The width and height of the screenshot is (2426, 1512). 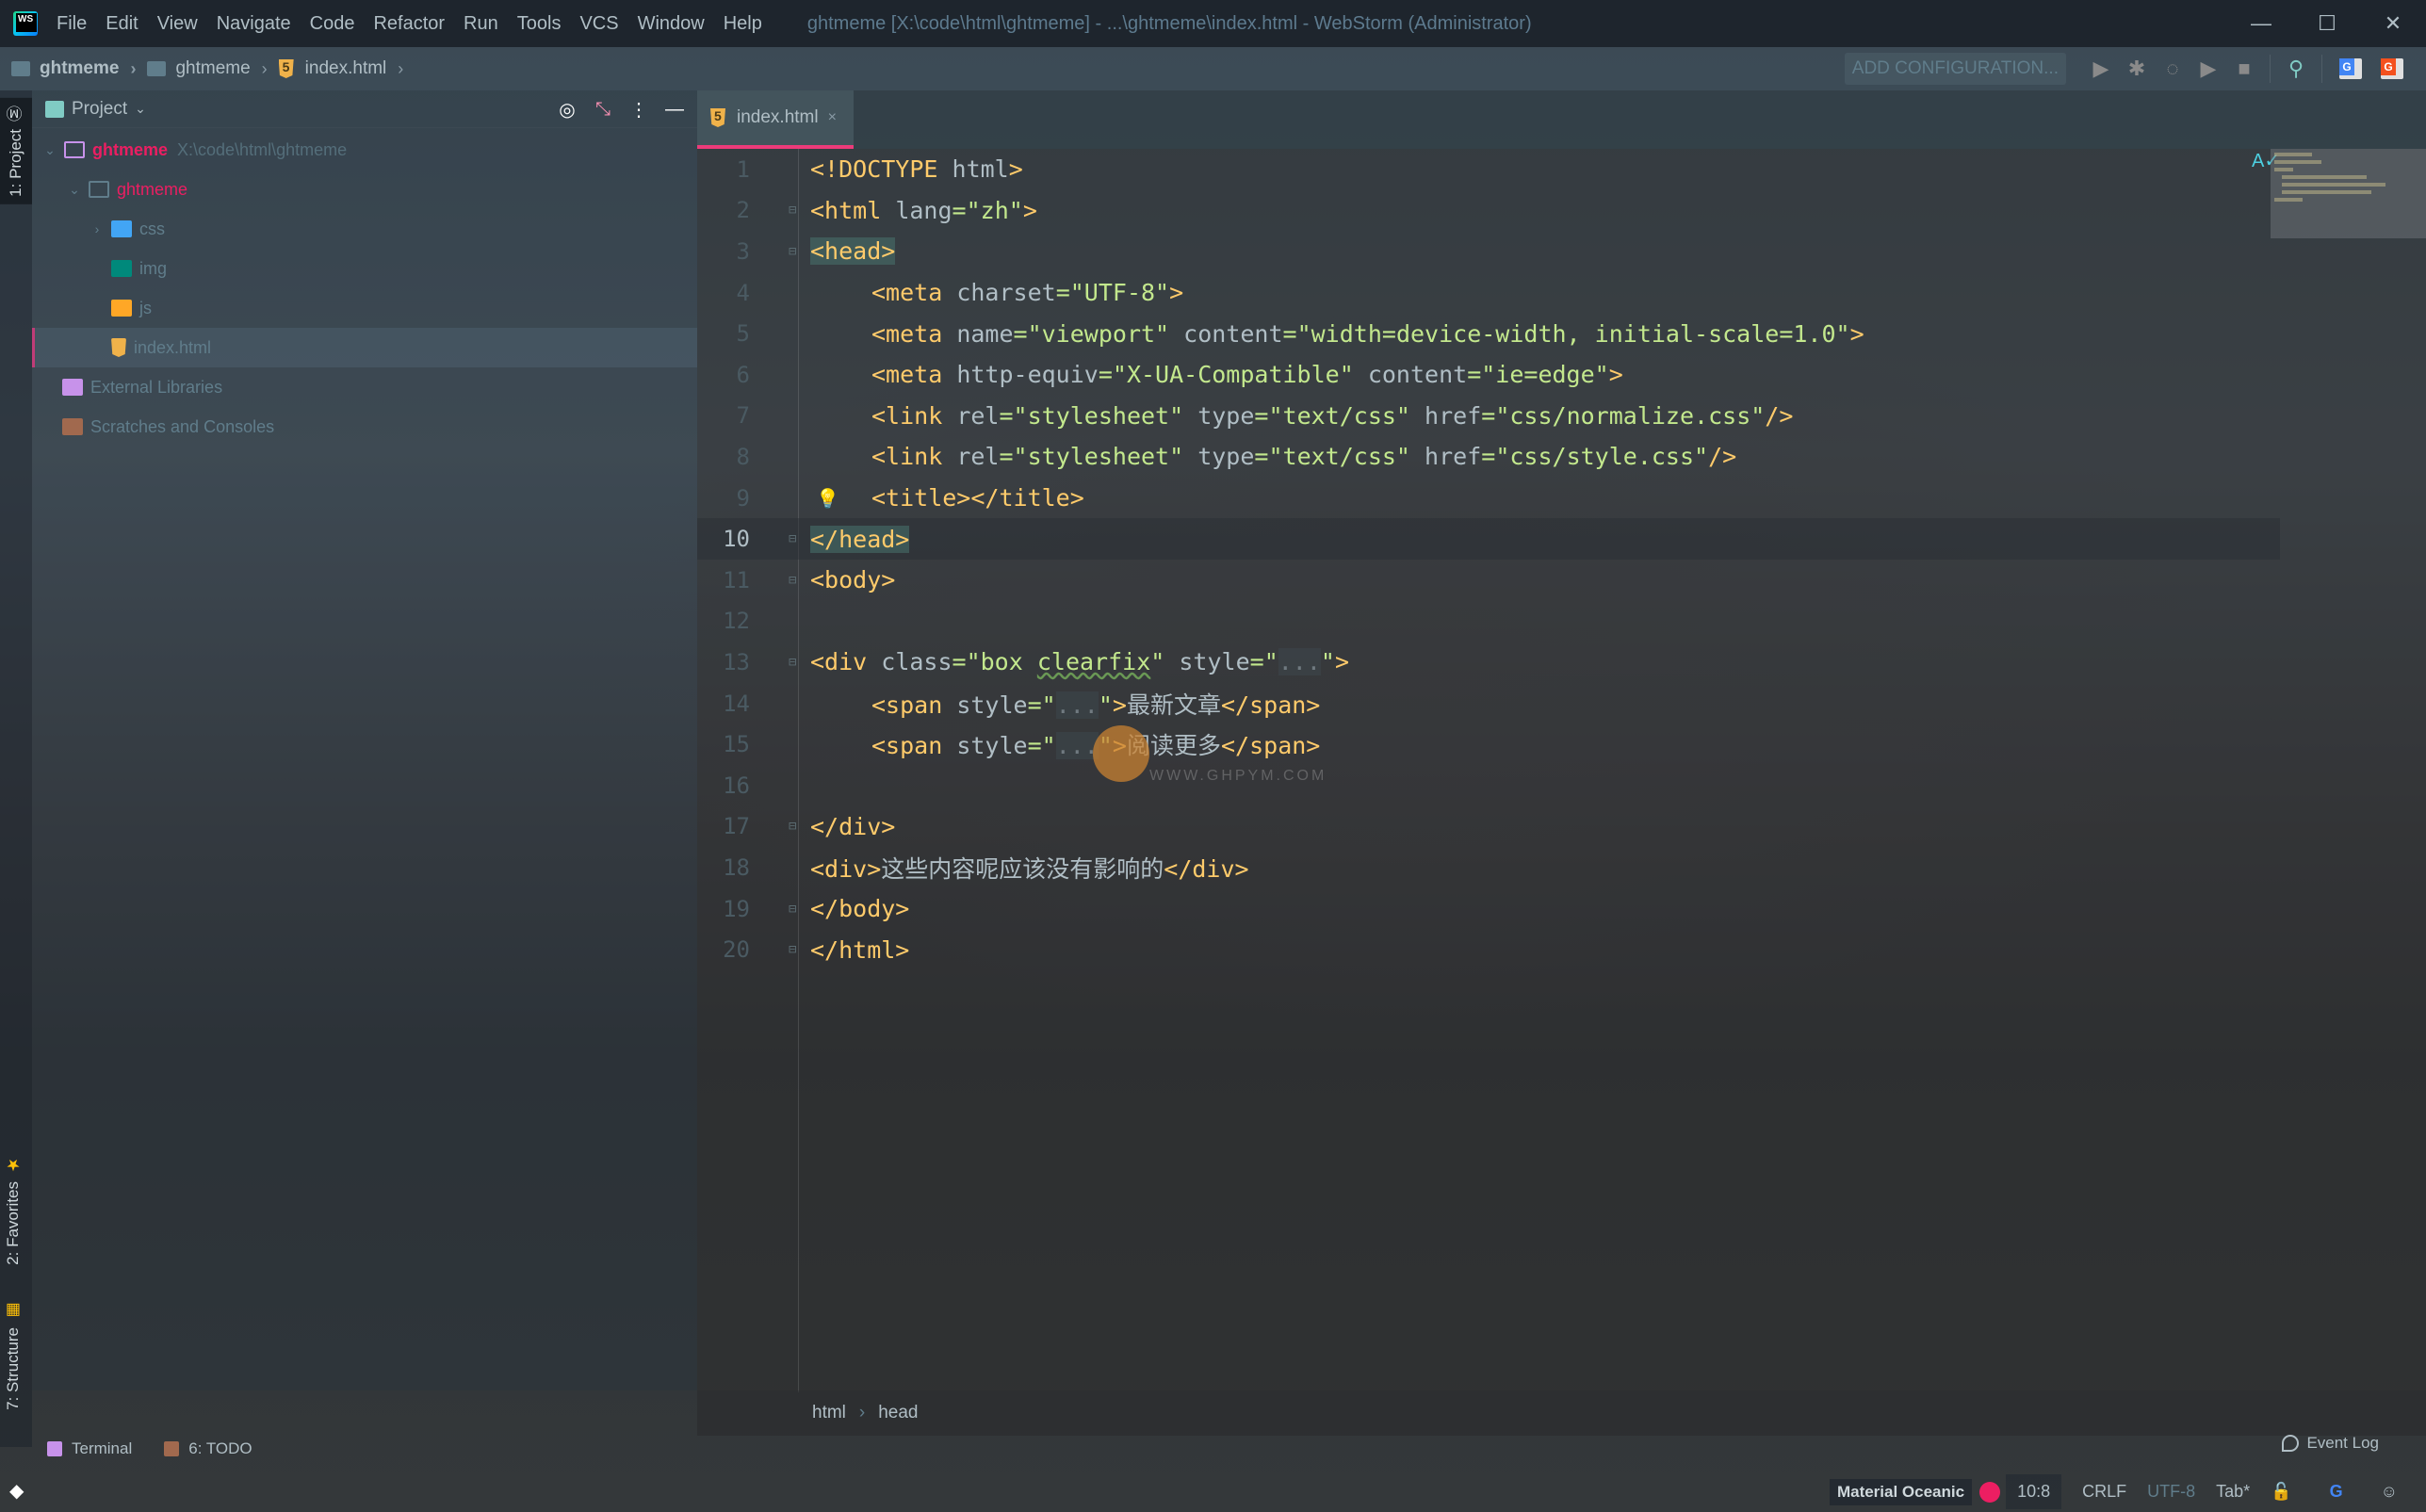 What do you see at coordinates (1595, 457) in the screenshot?
I see `code-token: ="css/style.css"` at bounding box center [1595, 457].